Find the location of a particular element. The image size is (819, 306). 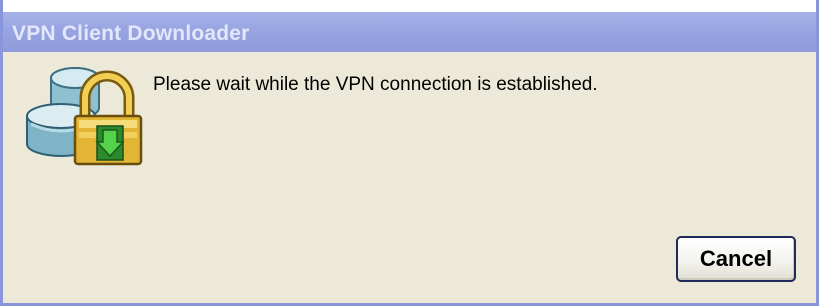

window-title: VPN Client Downloader is located at coordinates (131, 33).